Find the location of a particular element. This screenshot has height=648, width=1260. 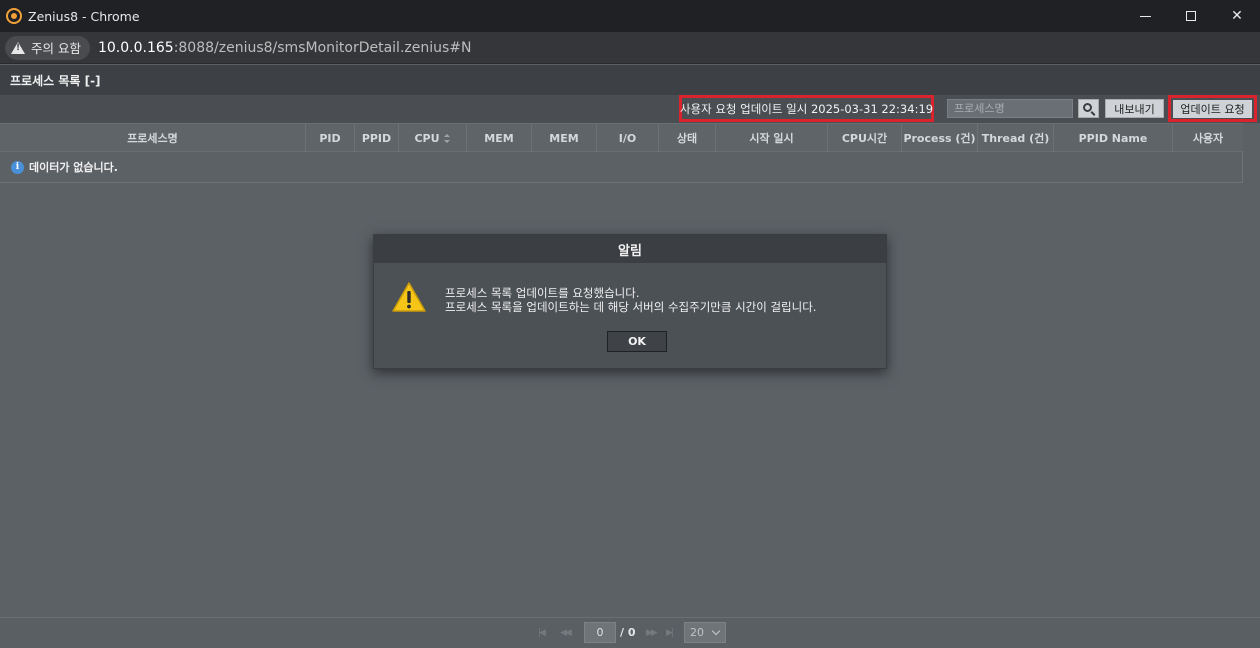

request-update-button: 업데이트 요청 is located at coordinates (1212, 108).